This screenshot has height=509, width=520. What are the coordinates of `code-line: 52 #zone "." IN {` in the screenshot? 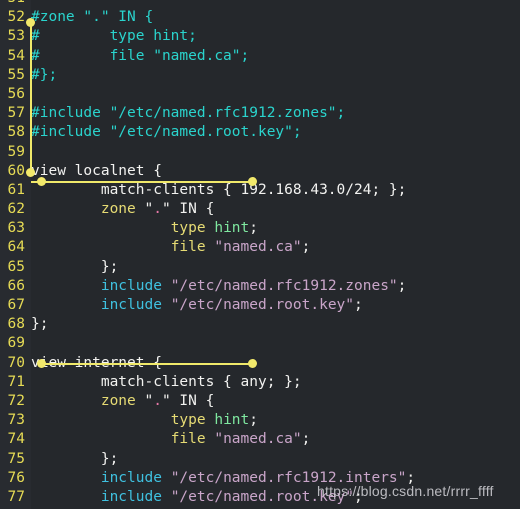 It's located at (260, 17).